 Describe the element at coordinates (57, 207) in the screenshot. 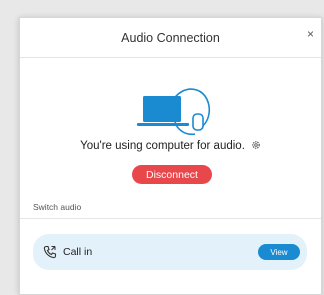

I see `switch-audio-label: Switch audio` at that location.